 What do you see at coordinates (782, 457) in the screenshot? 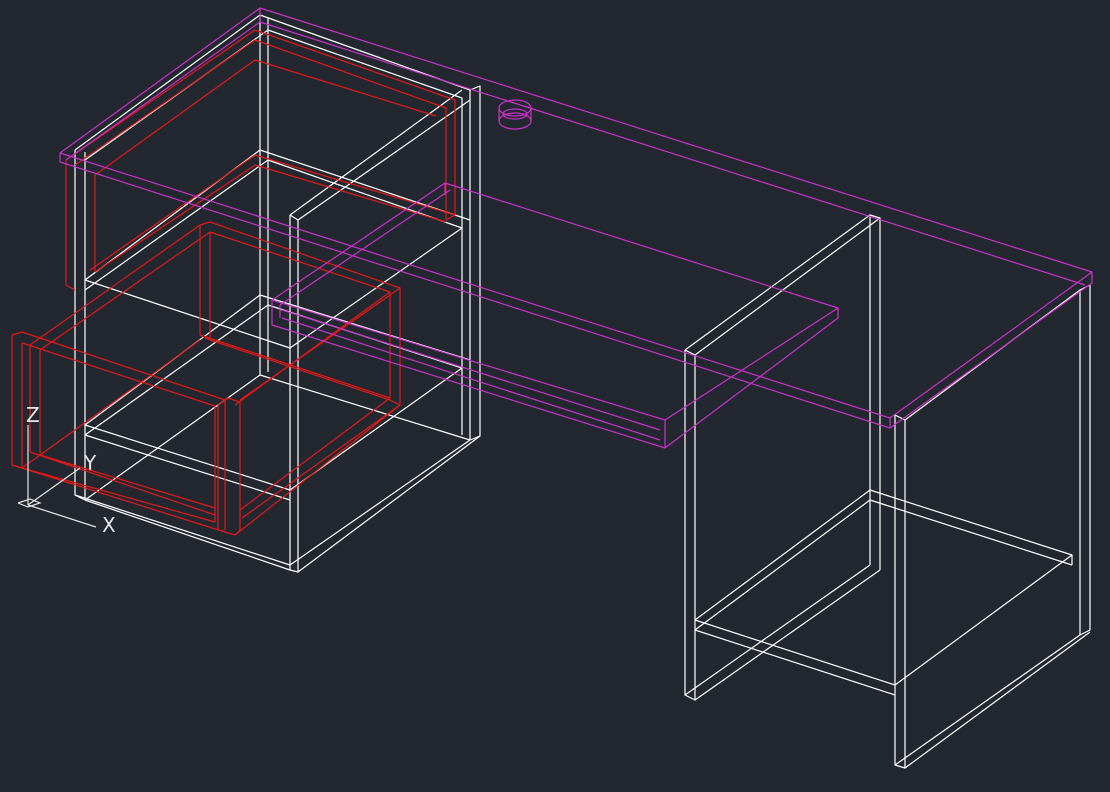
I see `desk-leg-left` at bounding box center [782, 457].